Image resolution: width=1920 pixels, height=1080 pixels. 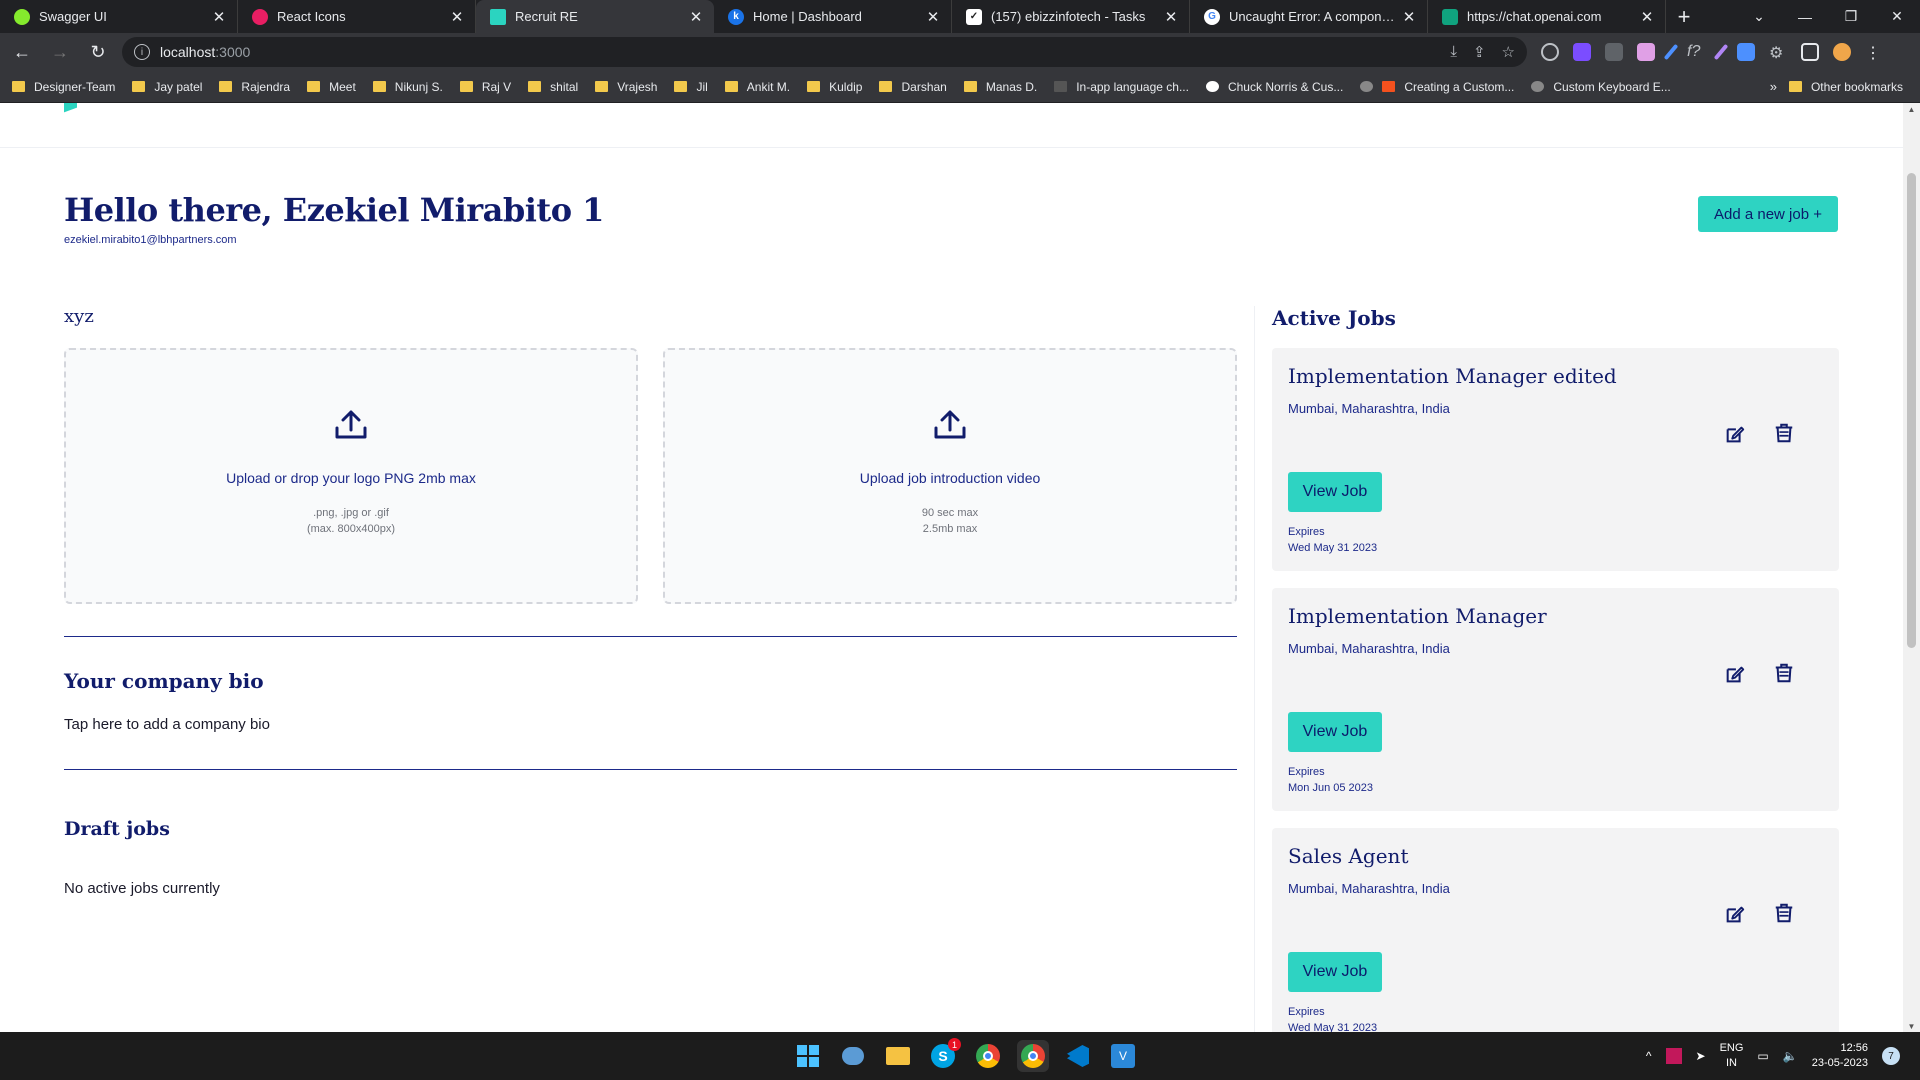 I want to click on scroll-down-icon: ▼, so click(x=1911, y=1026).